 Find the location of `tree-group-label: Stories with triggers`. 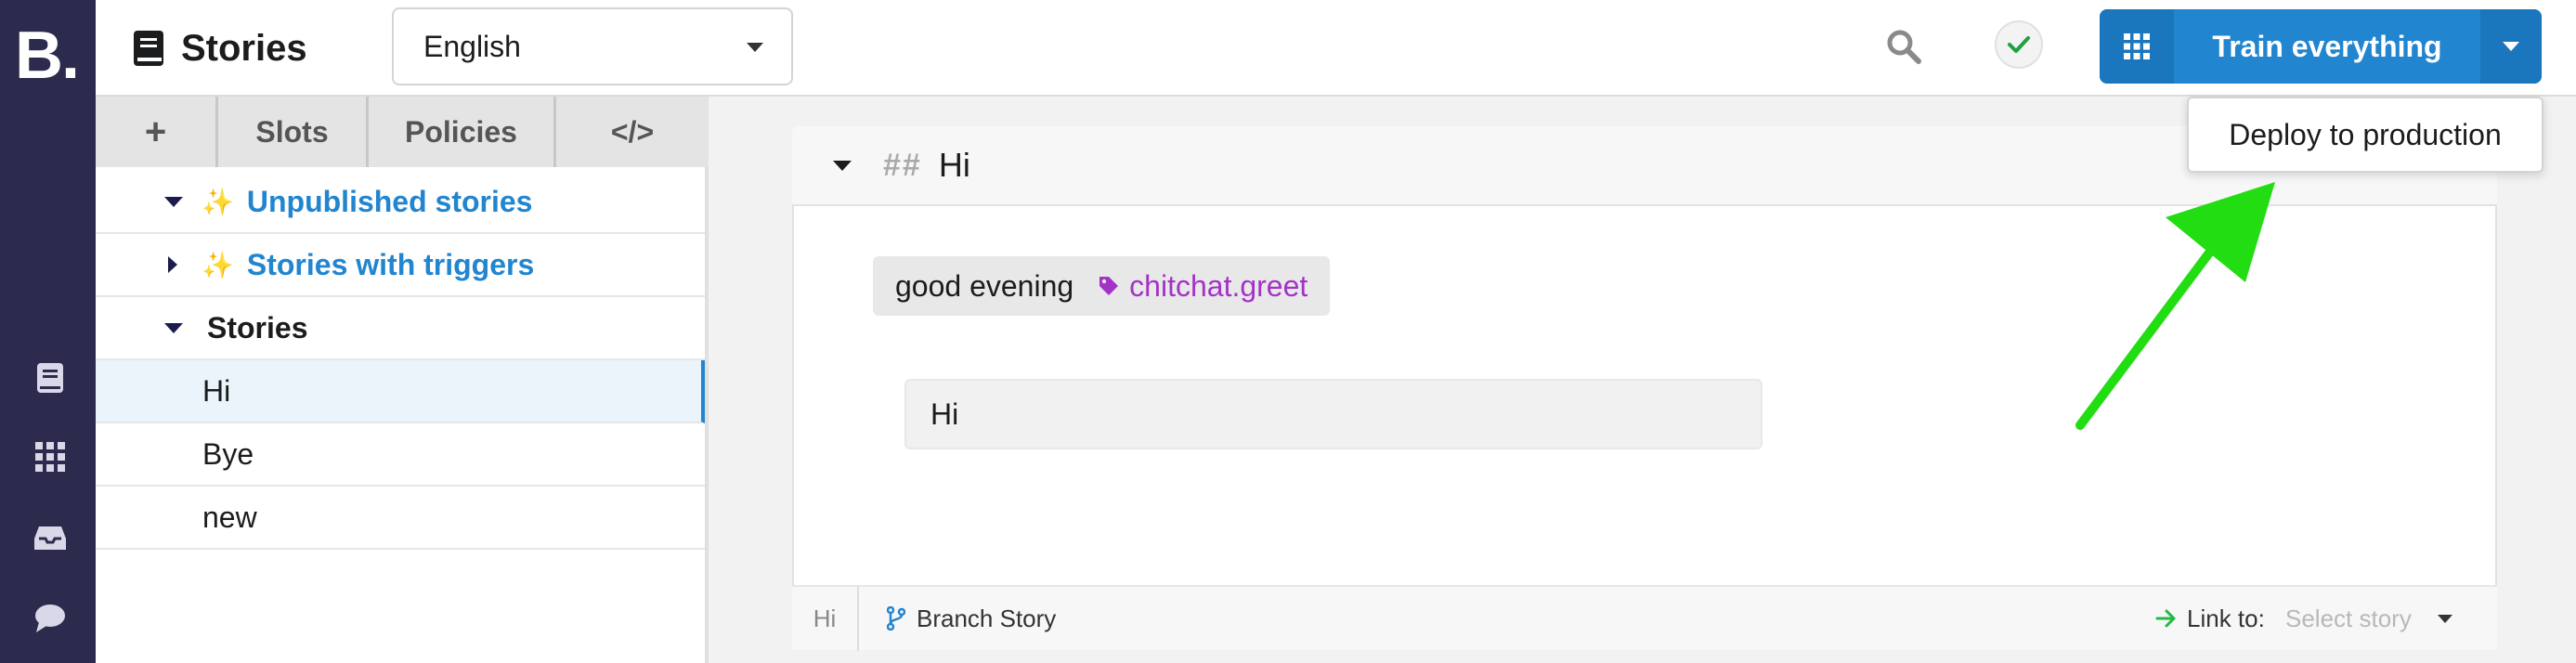

tree-group-label: Stories with triggers is located at coordinates (391, 264).